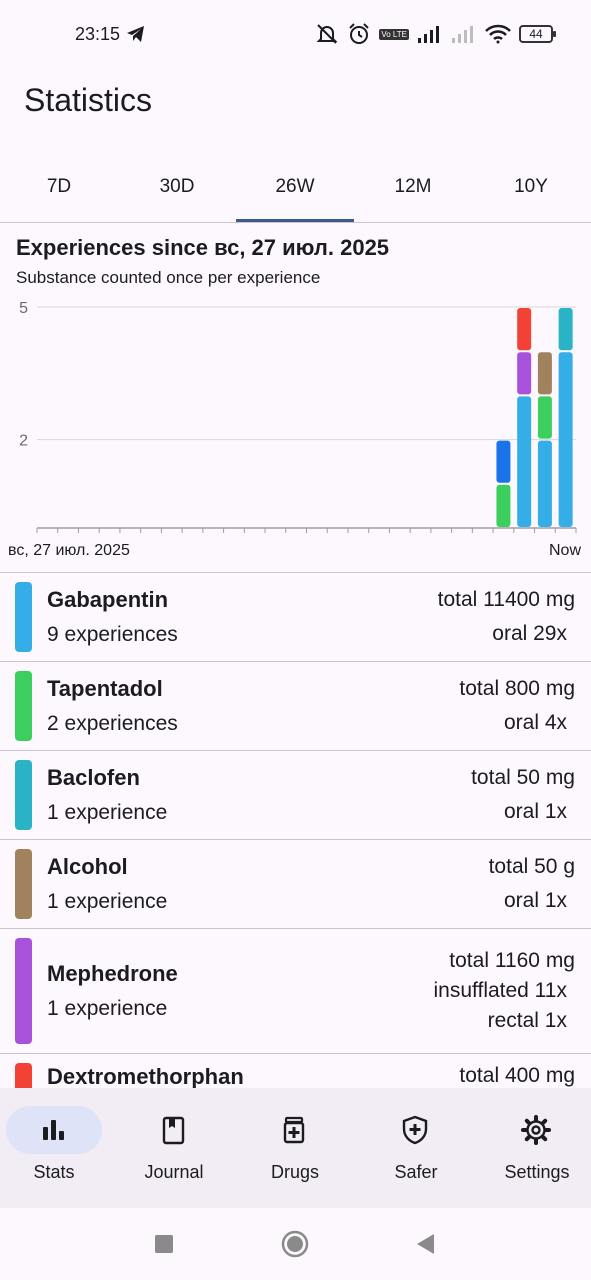  I want to click on substance-total: total 400 mg, so click(517, 1075).